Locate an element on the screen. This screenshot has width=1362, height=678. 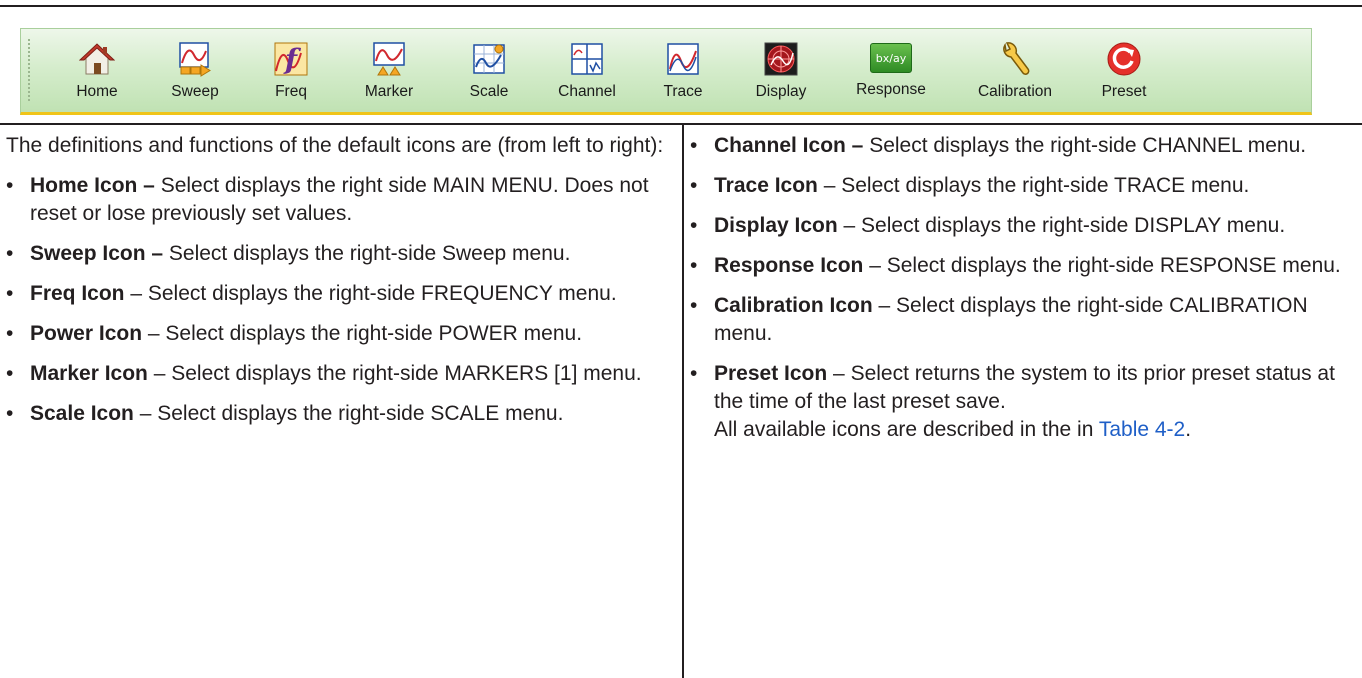
response-button: bx/ay Response is located at coordinates (891, 71).